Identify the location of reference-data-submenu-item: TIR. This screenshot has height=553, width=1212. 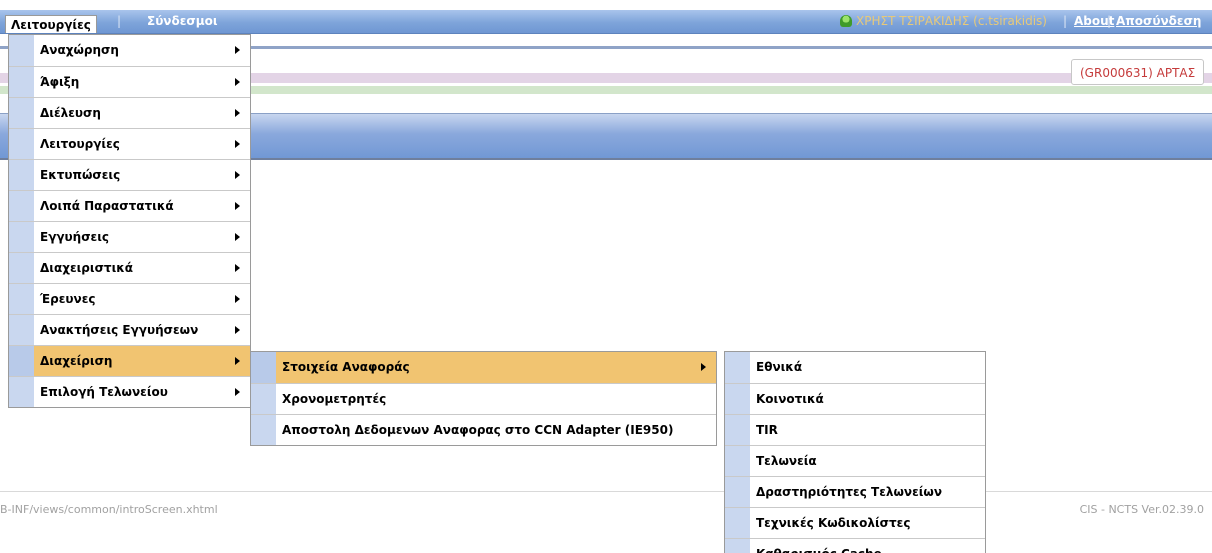
(855, 429).